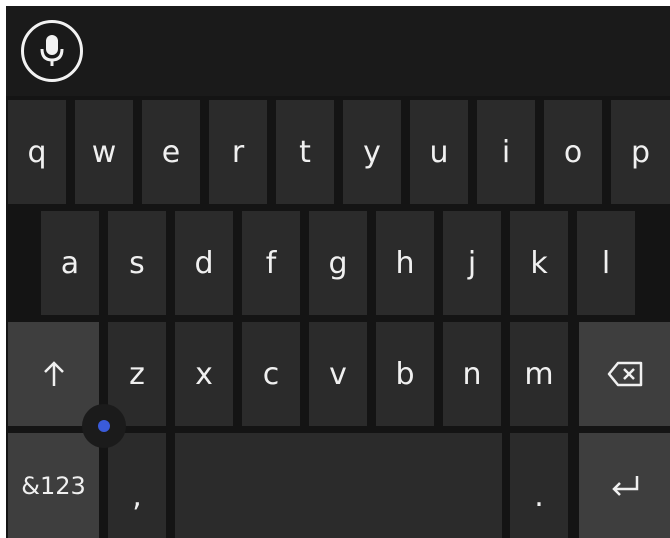 The image size is (670, 538). Describe the element at coordinates (137, 485) in the screenshot. I see `comma-key: ,` at that location.